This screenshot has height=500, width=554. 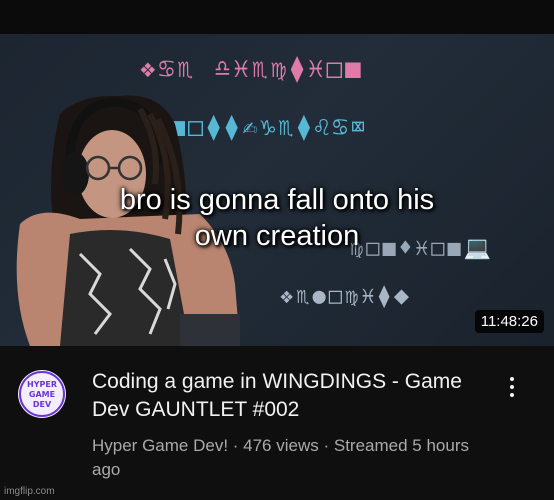 I want to click on channel-avatar: HYPER GAME DEV, so click(x=42, y=394).